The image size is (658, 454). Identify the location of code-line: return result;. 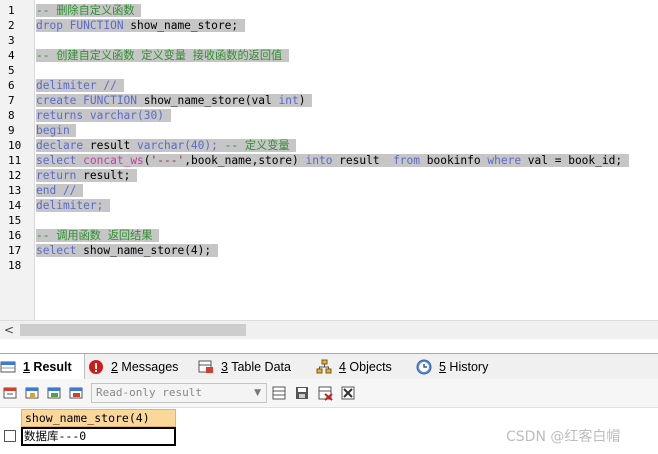
(87, 175).